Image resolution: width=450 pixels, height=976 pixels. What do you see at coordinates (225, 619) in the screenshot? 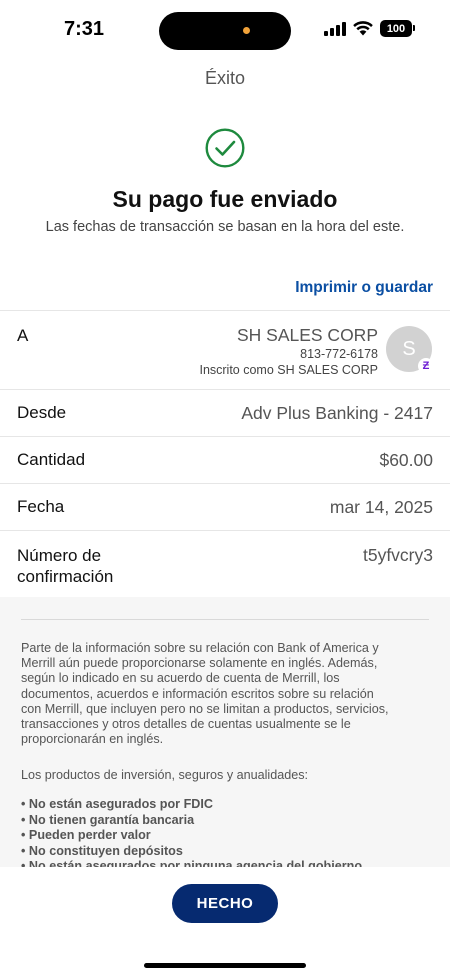
I see `divider` at bounding box center [225, 619].